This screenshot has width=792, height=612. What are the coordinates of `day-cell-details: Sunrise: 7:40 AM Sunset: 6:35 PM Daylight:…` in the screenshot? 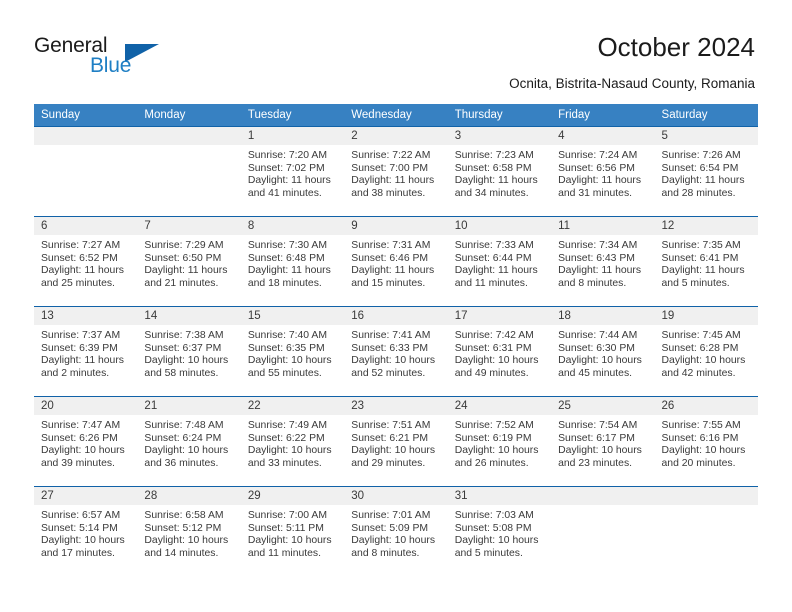 It's located at (292, 352).